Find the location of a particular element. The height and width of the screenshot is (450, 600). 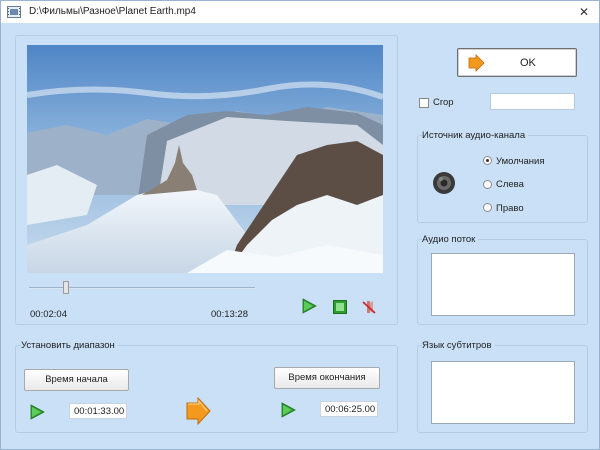

audio-channel-title: Источник аудио-канала is located at coordinates (475, 135).